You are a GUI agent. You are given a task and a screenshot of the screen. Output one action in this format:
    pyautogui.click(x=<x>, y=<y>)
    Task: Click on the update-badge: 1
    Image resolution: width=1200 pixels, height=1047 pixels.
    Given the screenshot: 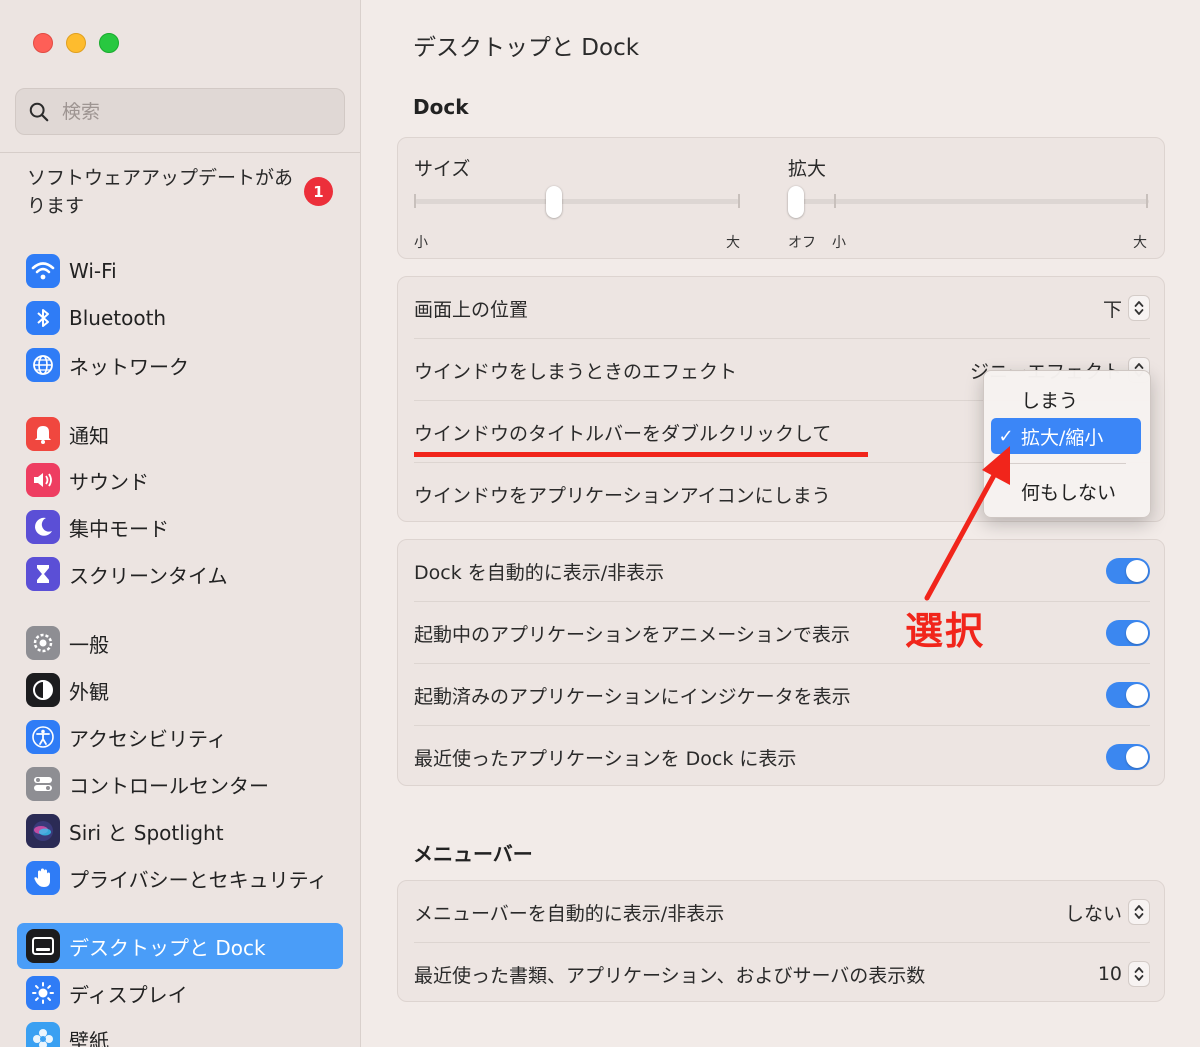 What is the action you would take?
    pyautogui.click(x=318, y=191)
    